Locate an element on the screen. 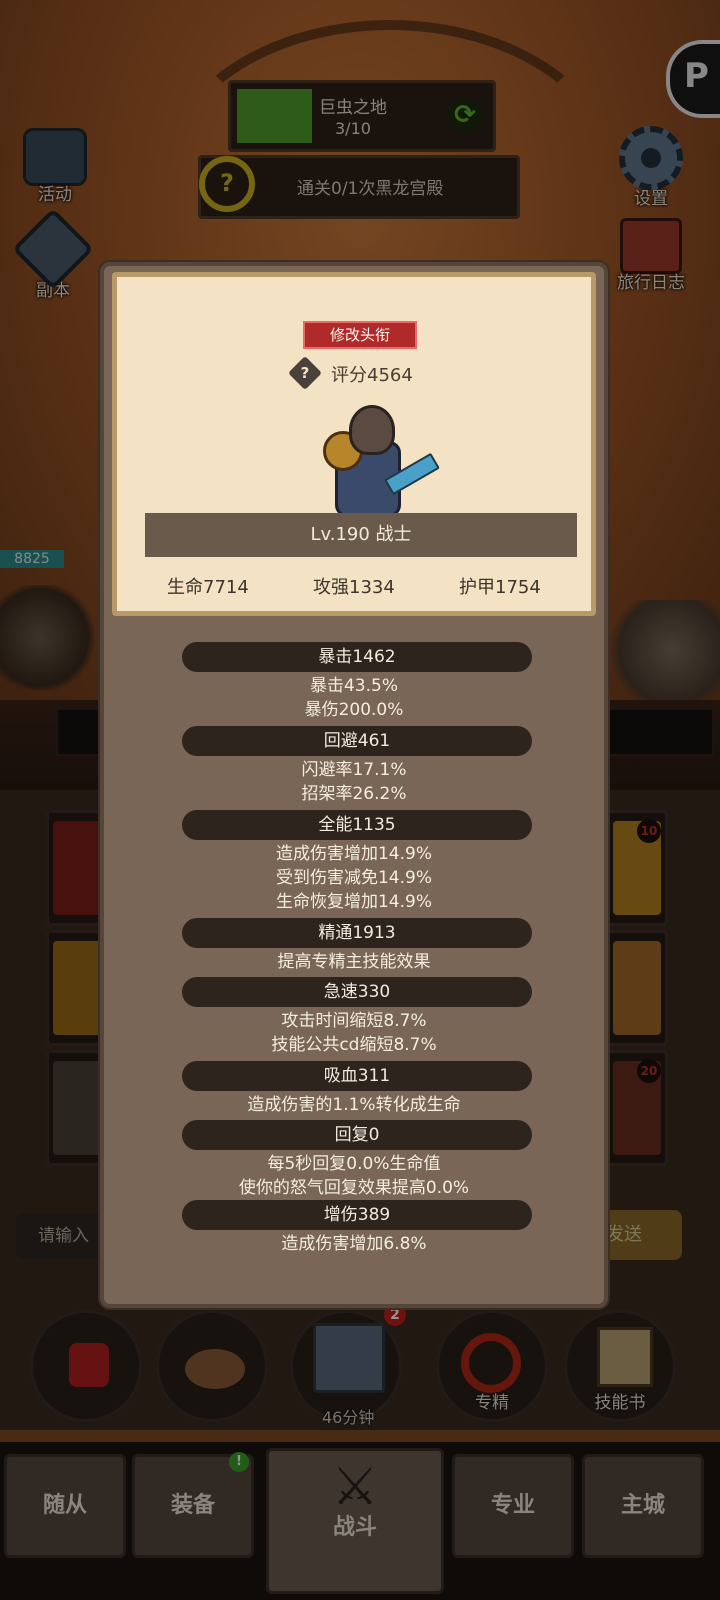 This screenshot has width=720, height=1600. edit-title-button: 修改头衔 is located at coordinates (360, 335).